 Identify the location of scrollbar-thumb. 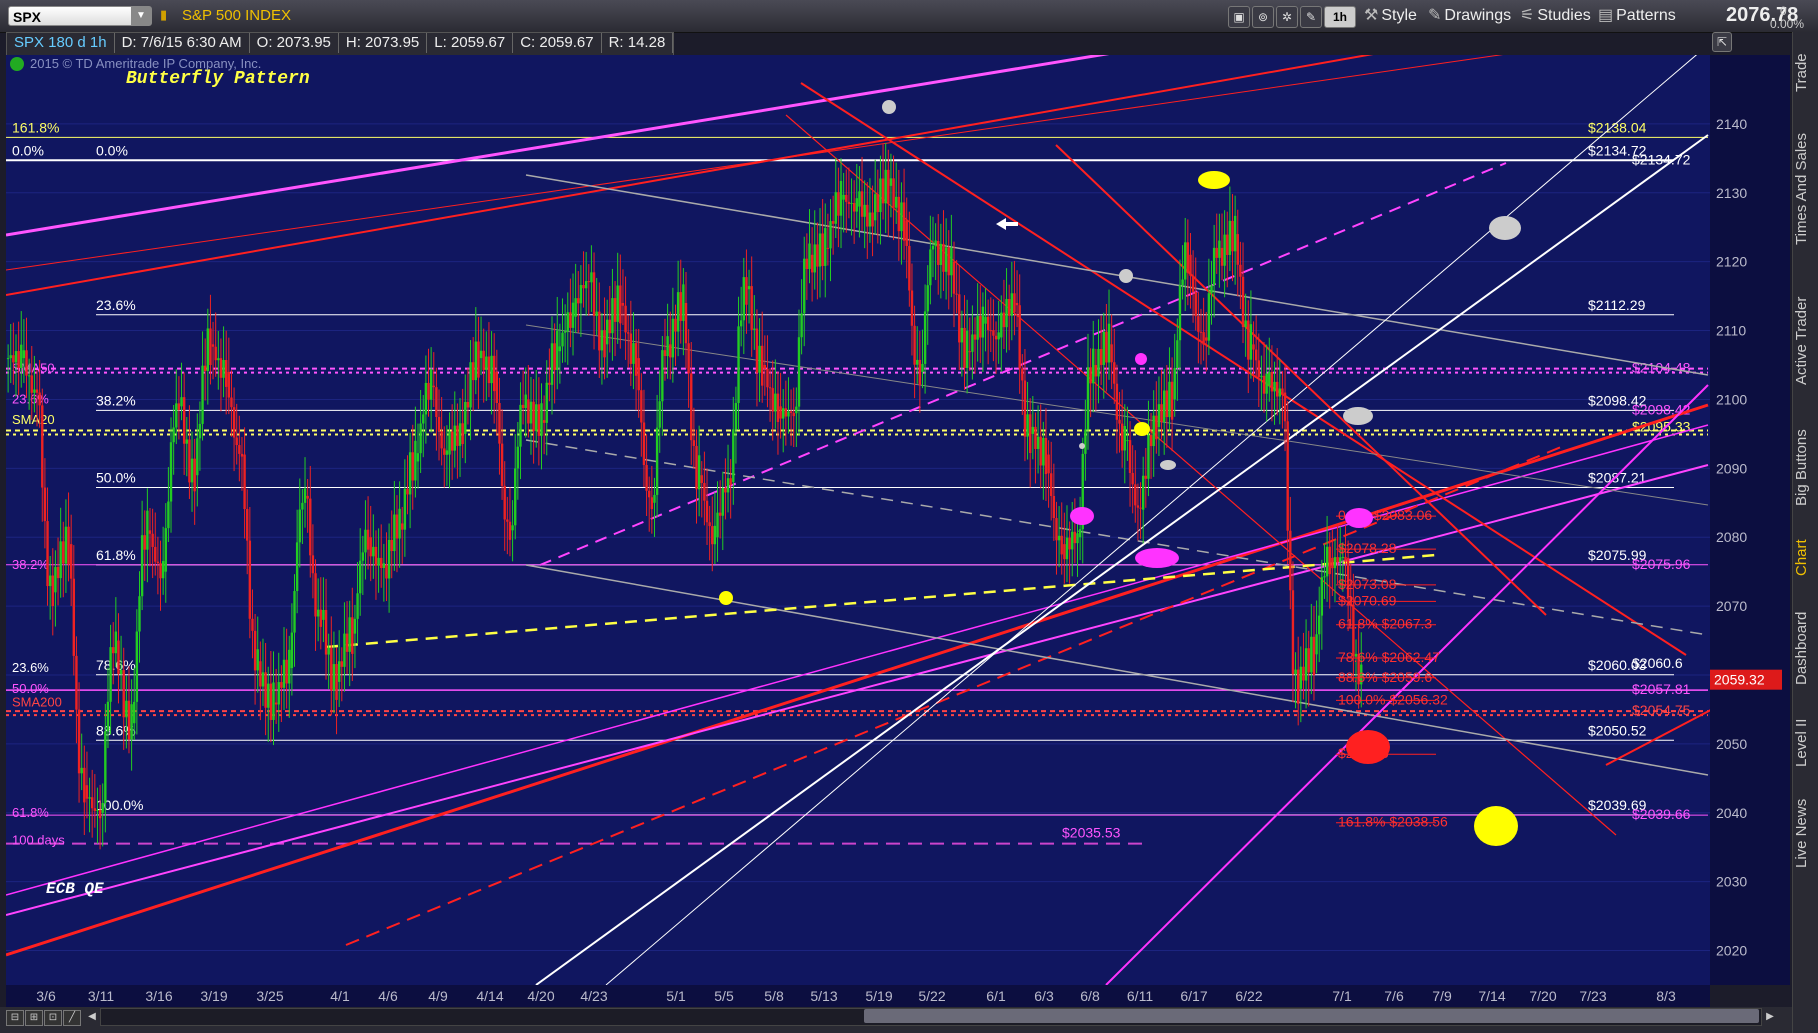
(1311, 1016).